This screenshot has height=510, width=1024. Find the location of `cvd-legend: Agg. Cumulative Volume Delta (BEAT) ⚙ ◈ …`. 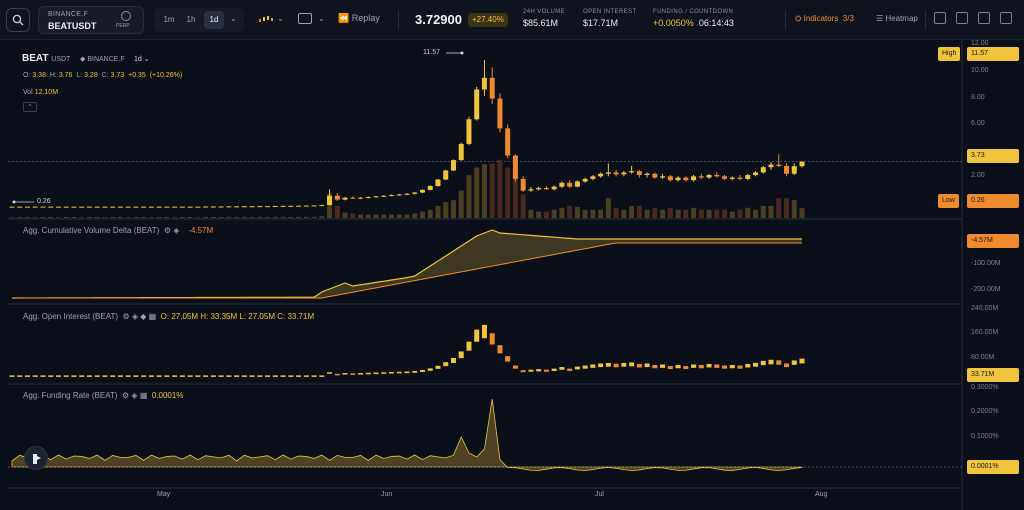

cvd-legend: Agg. Cumulative Volume Delta (BEAT) ⚙ ◈ … is located at coordinates (118, 230).